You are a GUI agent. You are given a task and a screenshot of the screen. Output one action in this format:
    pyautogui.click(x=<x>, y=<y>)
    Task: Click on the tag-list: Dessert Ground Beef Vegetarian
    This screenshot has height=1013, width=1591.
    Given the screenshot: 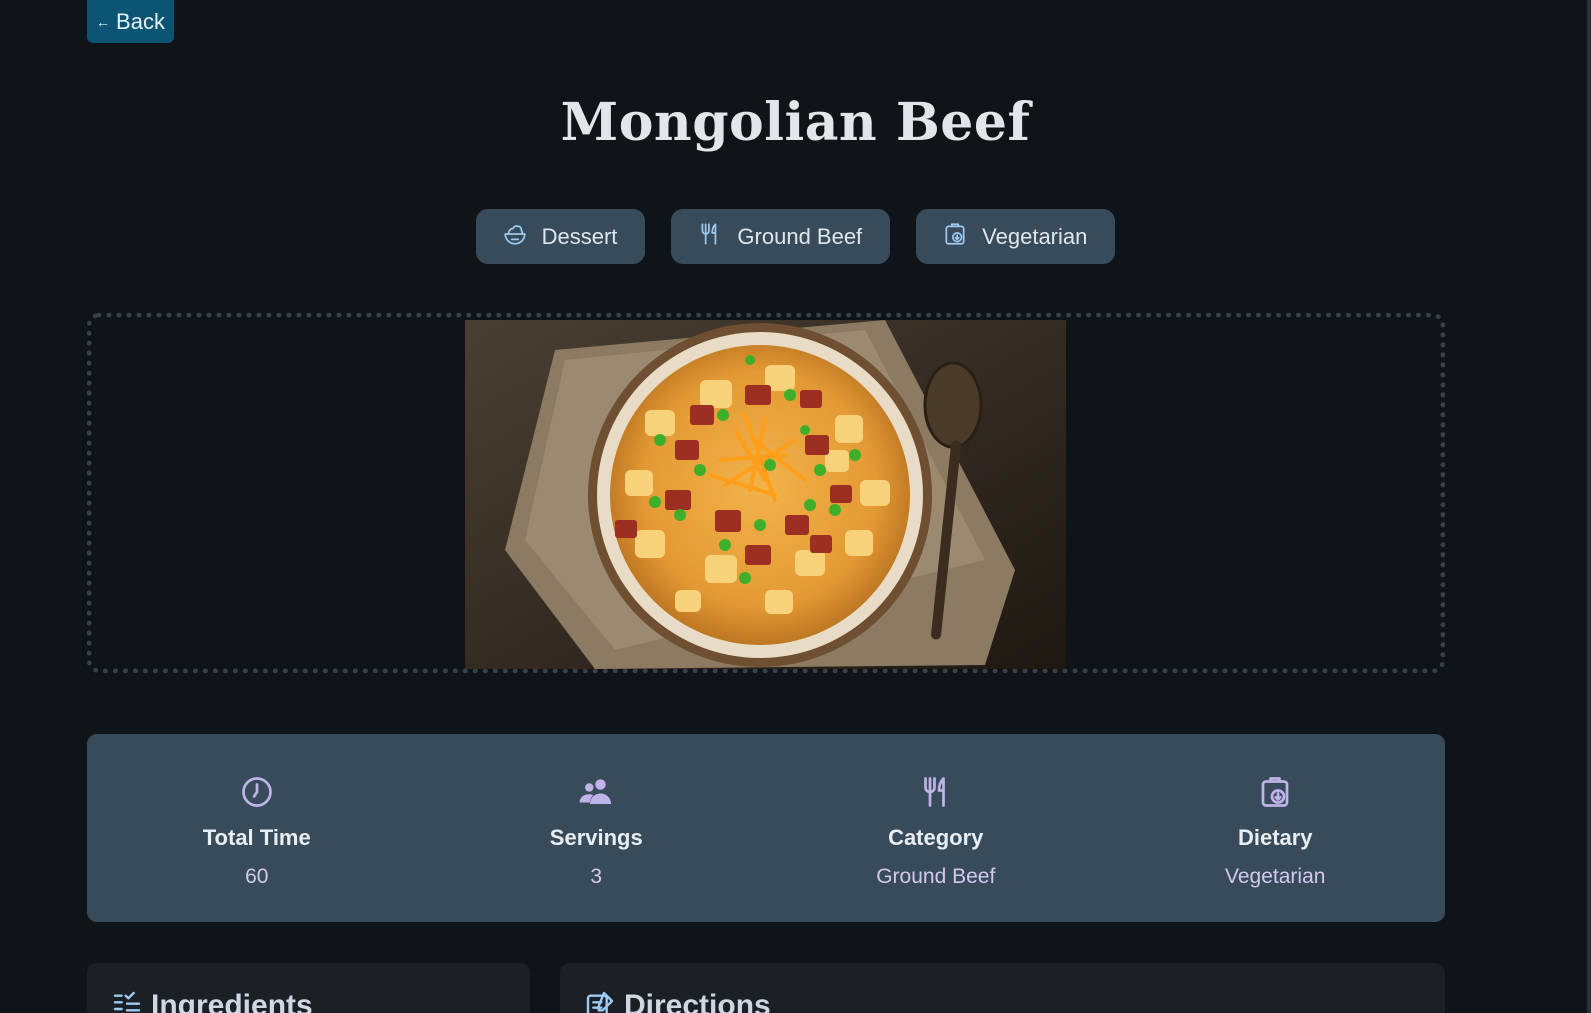 What is the action you would take?
    pyautogui.click(x=795, y=236)
    